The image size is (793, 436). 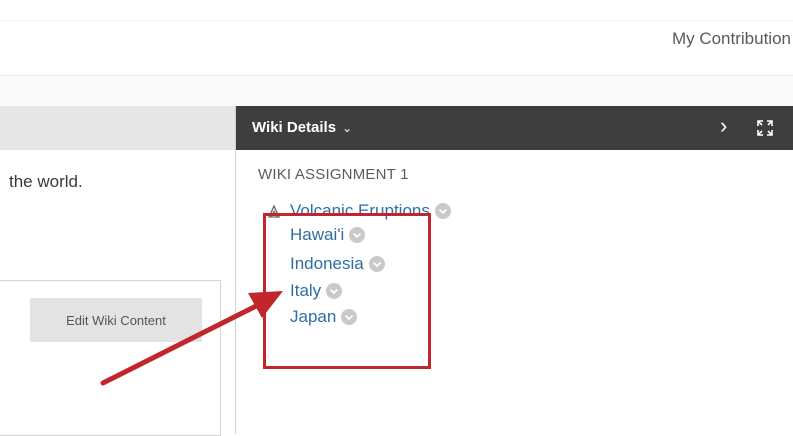 What do you see at coordinates (116, 320) in the screenshot?
I see `edit-wiki-content-button: Edit Wiki Content` at bounding box center [116, 320].